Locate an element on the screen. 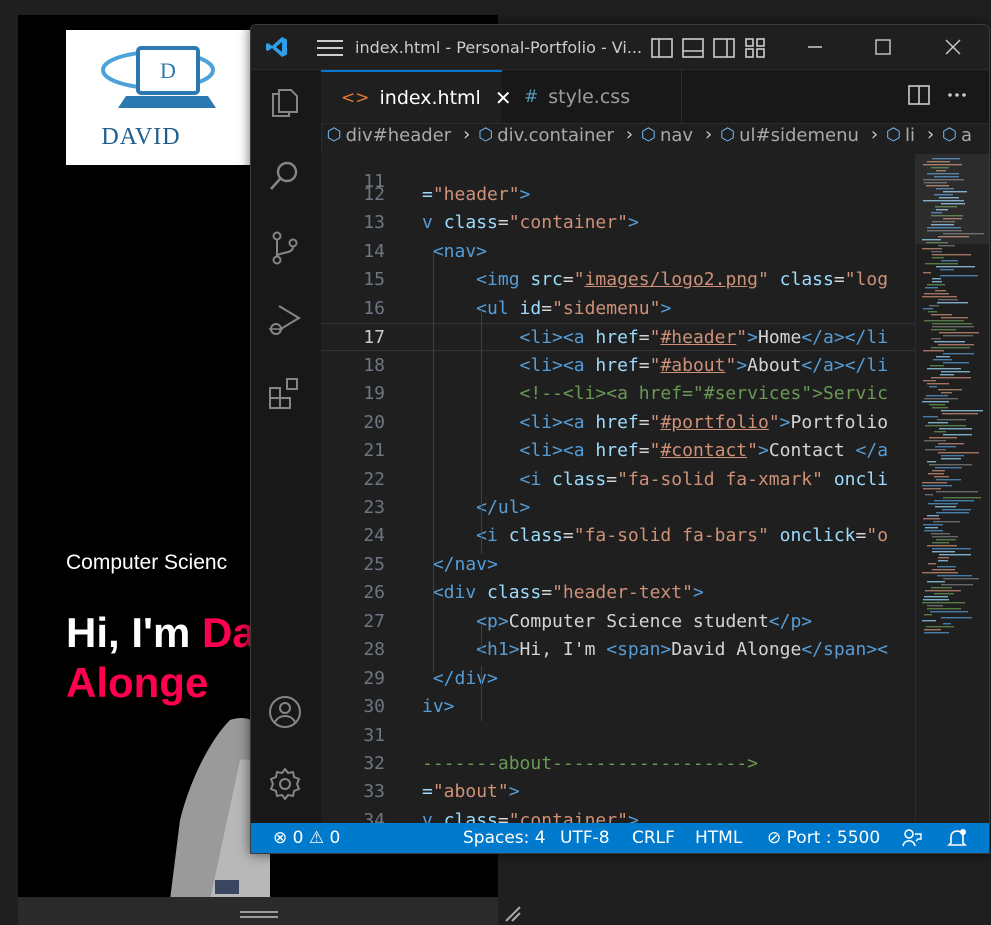 This screenshot has width=991, height=925. code-line: 23 </ul> is located at coordinates (618, 508).